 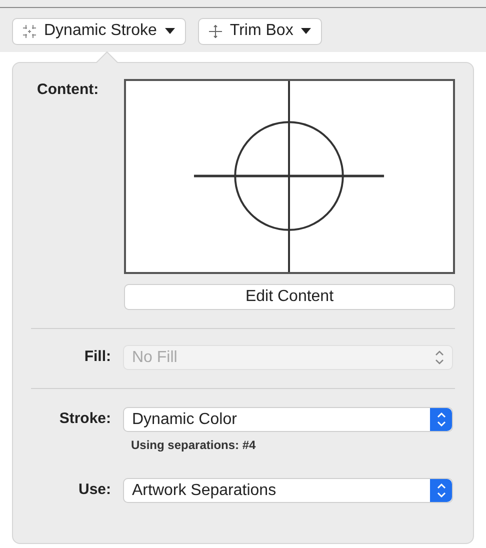 I want to click on crop-marks-icon, so click(x=29, y=31).